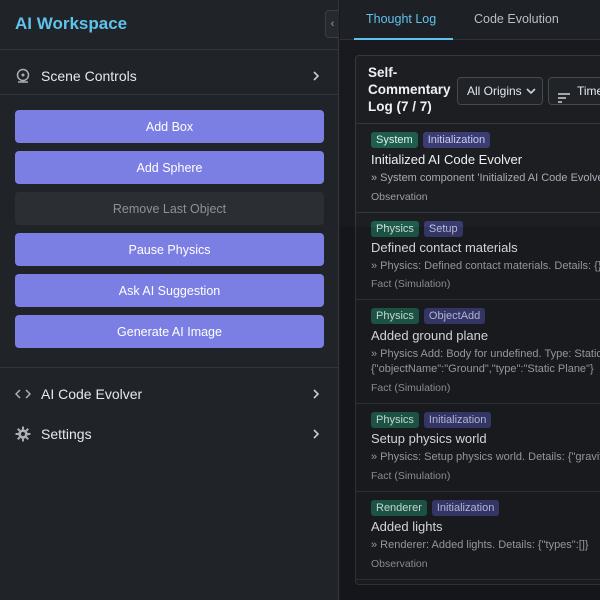 The width and height of the screenshot is (600, 600). What do you see at coordinates (92, 394) in the screenshot?
I see `ai-code-evolver-label: AI Code Evolver` at bounding box center [92, 394].